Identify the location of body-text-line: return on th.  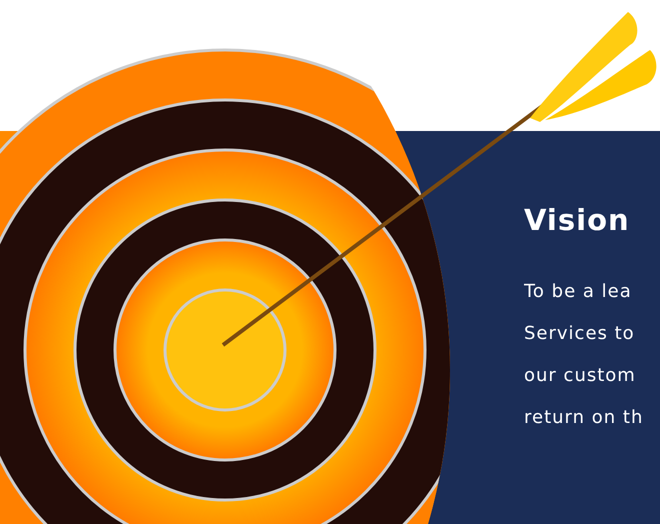
(584, 418).